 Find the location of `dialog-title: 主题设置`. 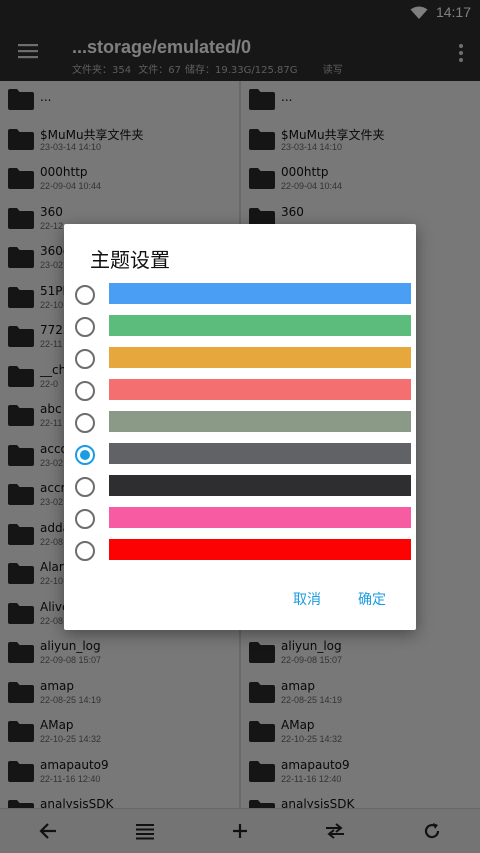

dialog-title: 主题设置 is located at coordinates (130, 260).